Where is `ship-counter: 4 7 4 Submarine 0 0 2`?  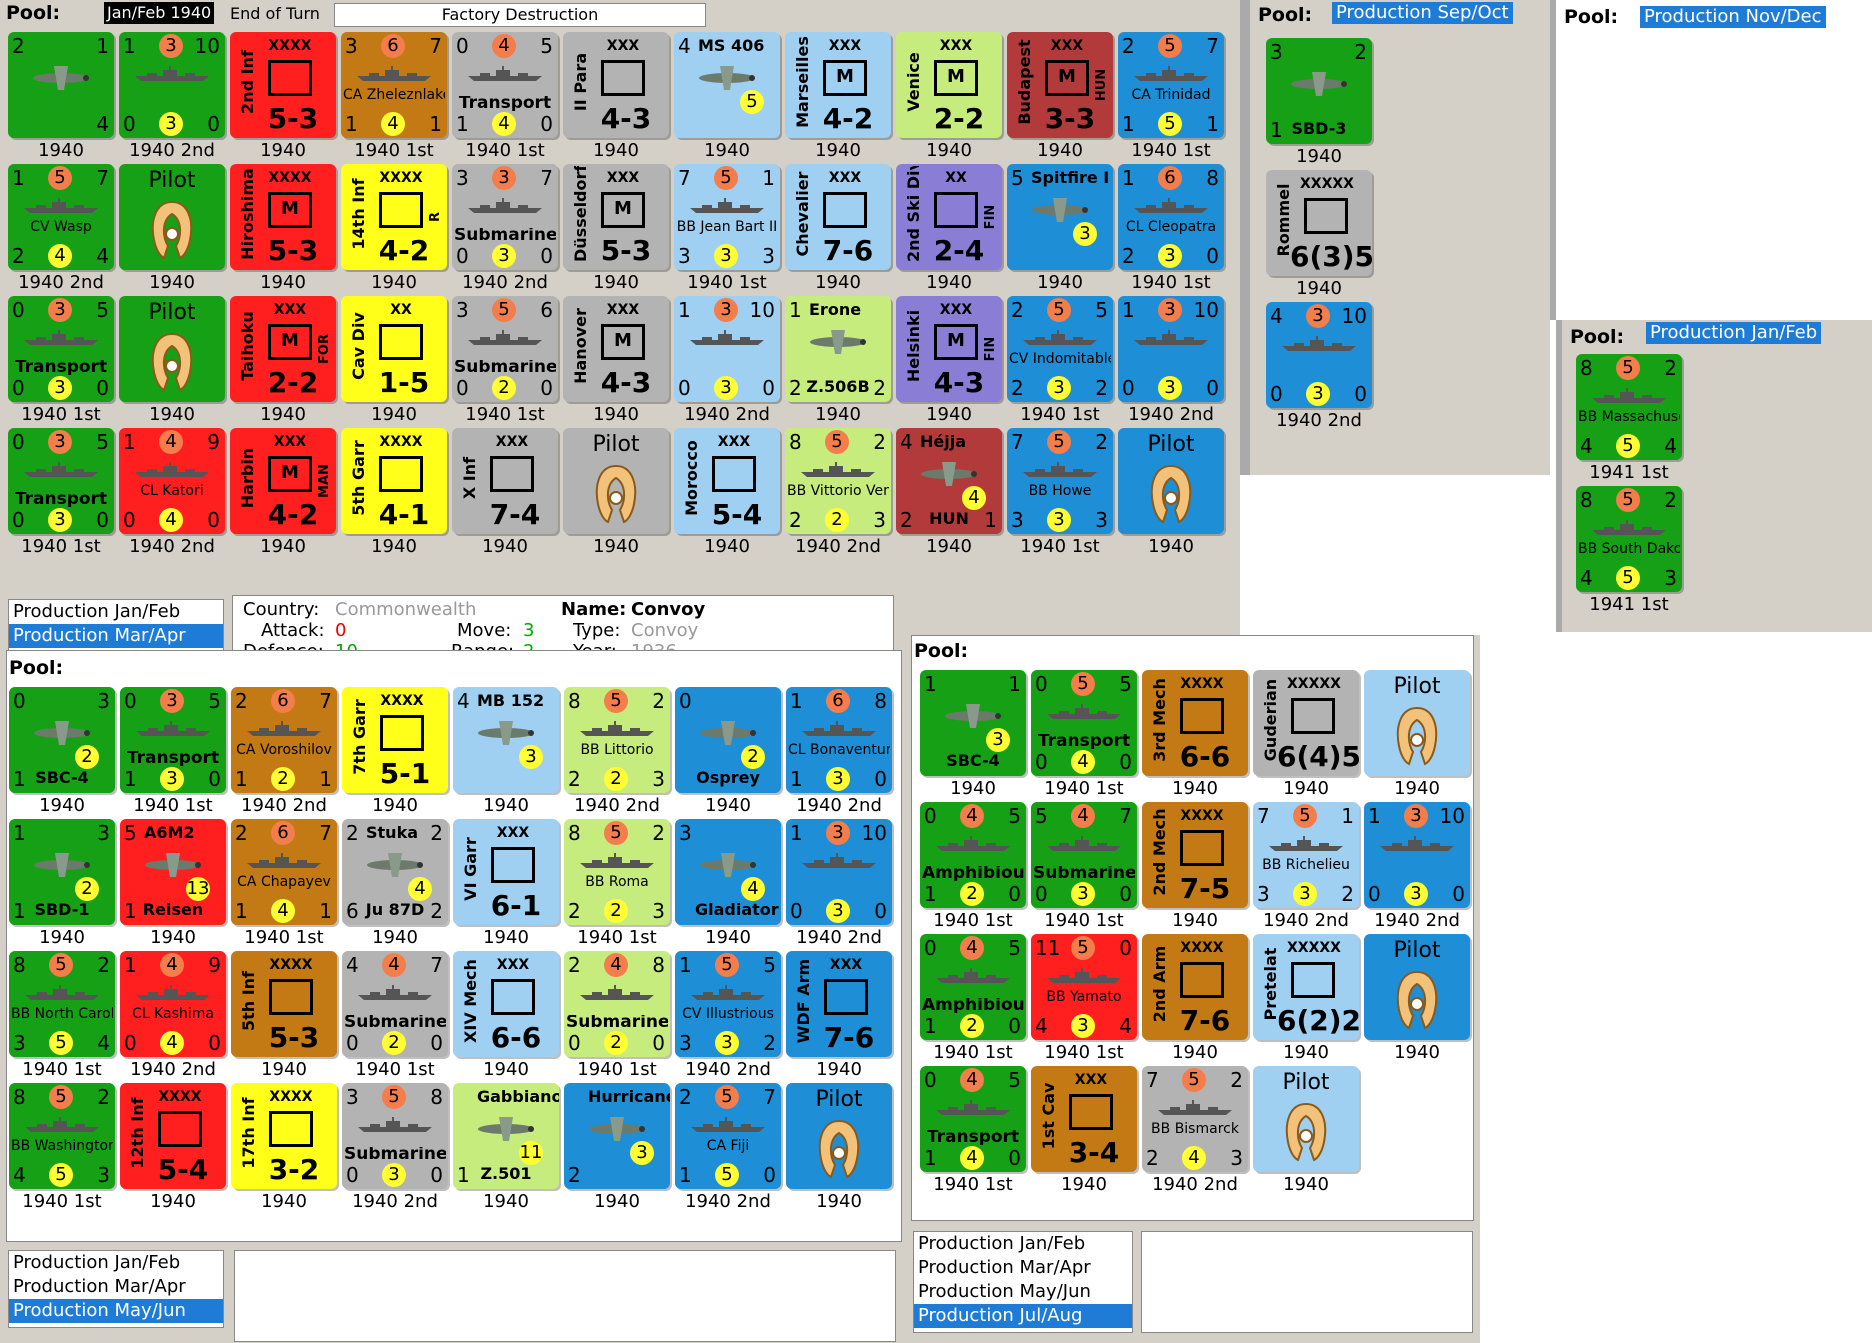
ship-counter: 4 7 4 Submarine 0 0 2 is located at coordinates (395, 1004).